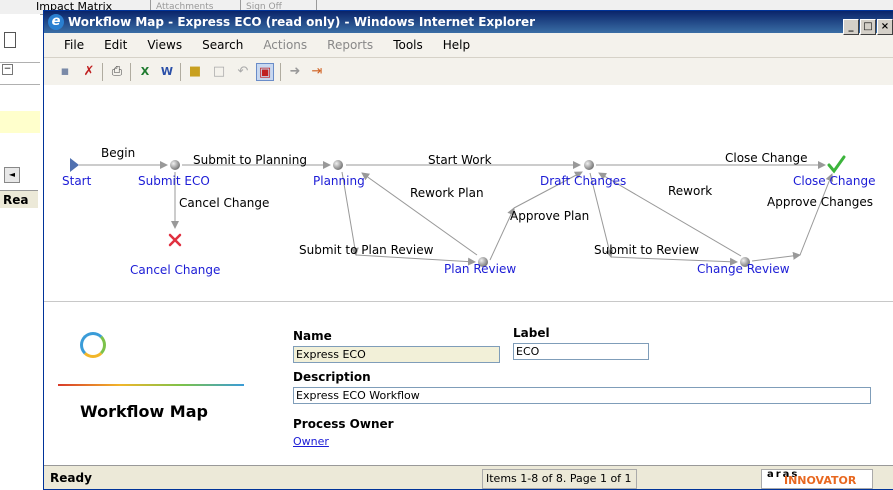 The height and width of the screenshot is (490, 893). What do you see at coordinates (531, 333) in the screenshot?
I see `label-label: Label` at bounding box center [531, 333].